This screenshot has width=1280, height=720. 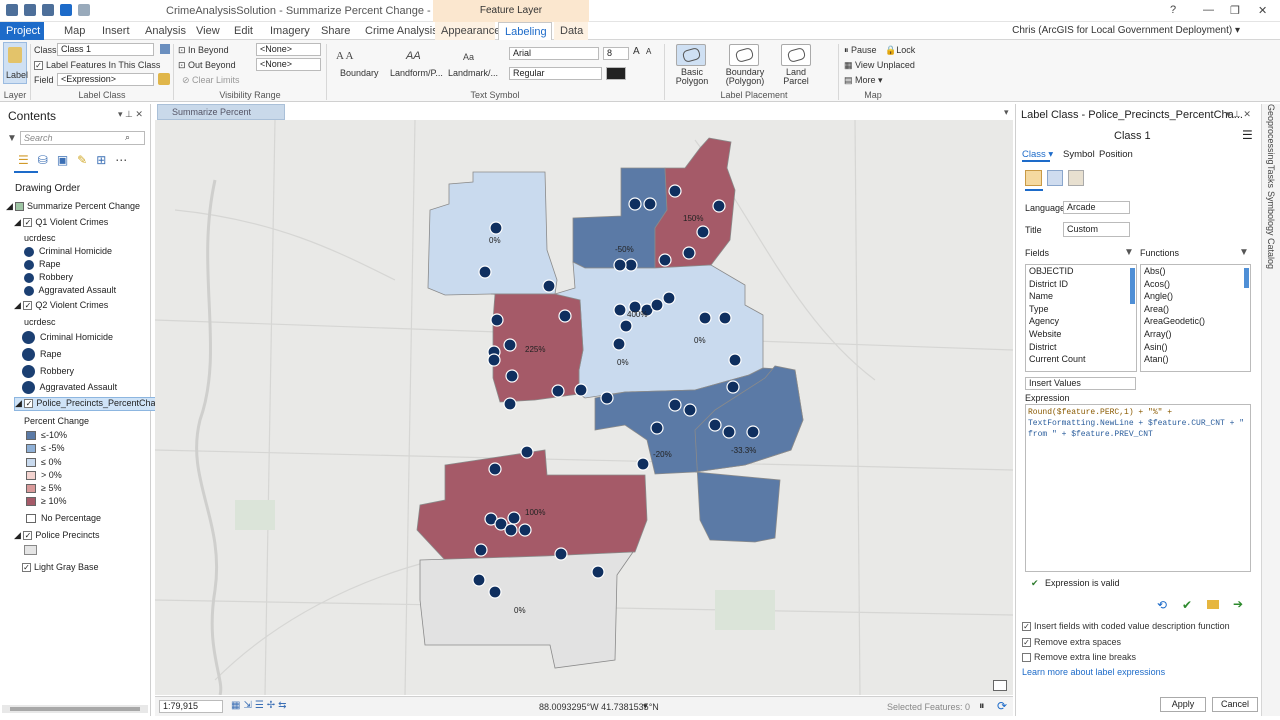 What do you see at coordinates (66, 10) in the screenshot?
I see `undo-icon` at bounding box center [66, 10].